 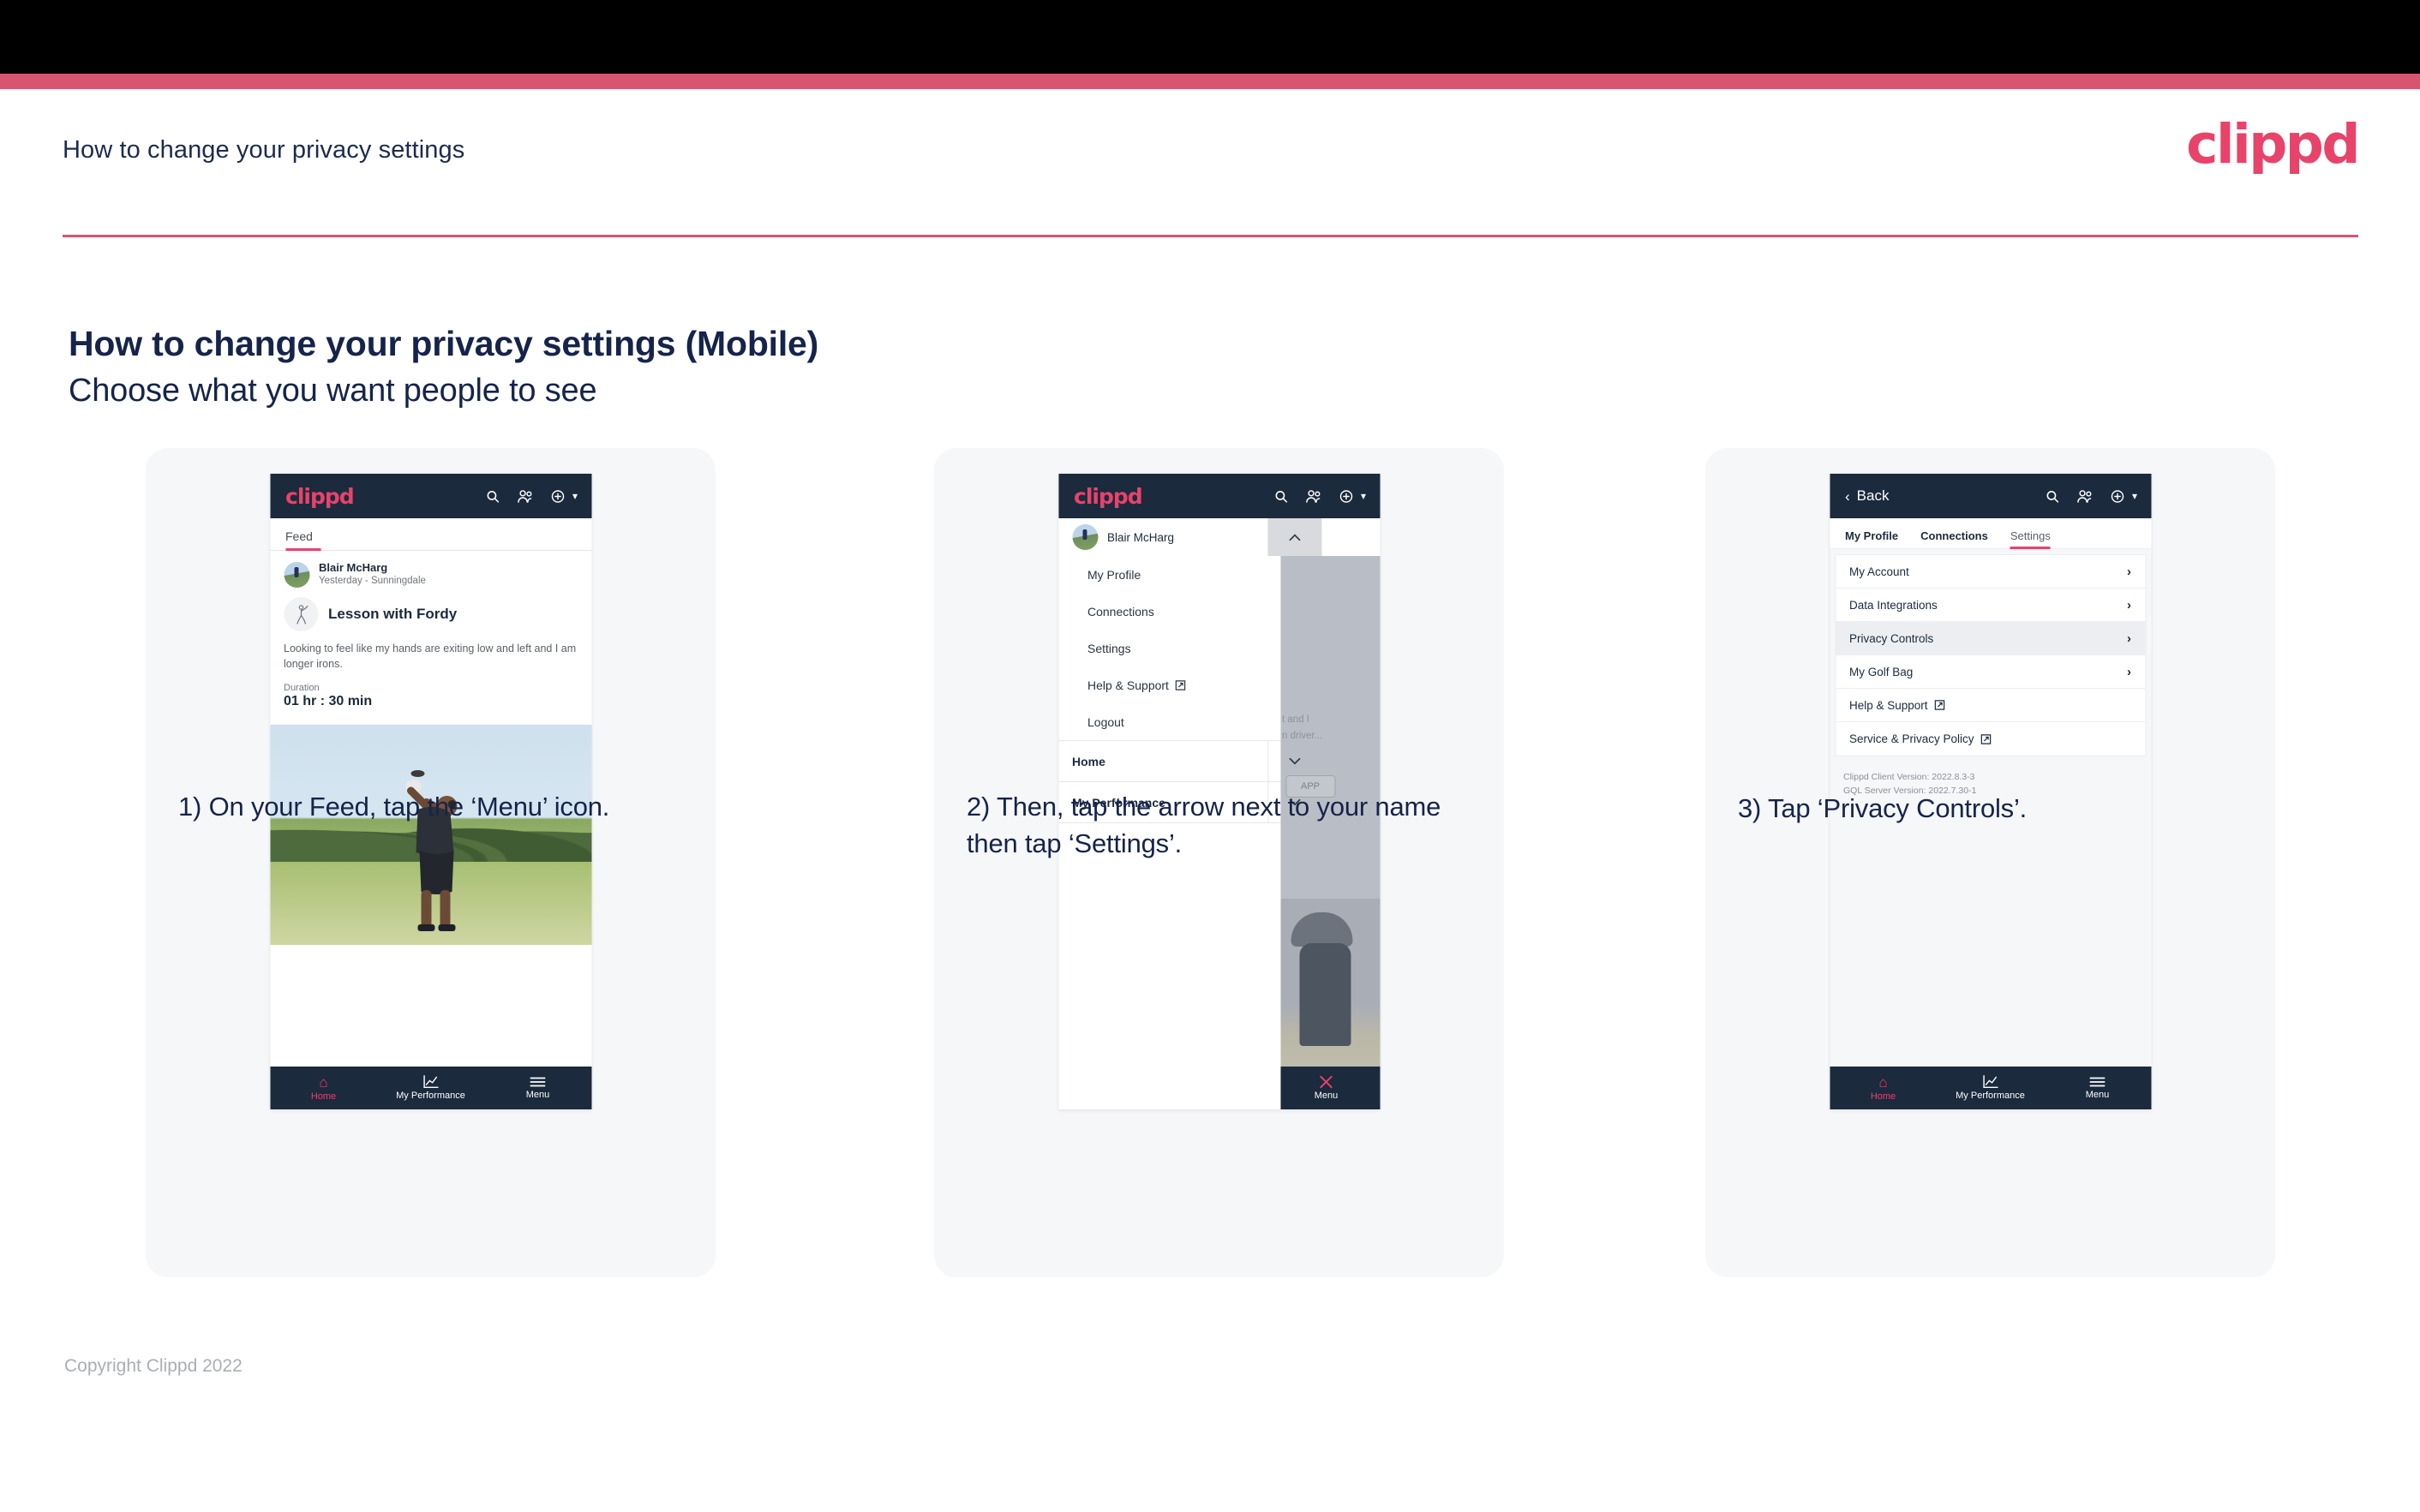 I want to click on tab-connections: Connections, so click(x=1954, y=539).